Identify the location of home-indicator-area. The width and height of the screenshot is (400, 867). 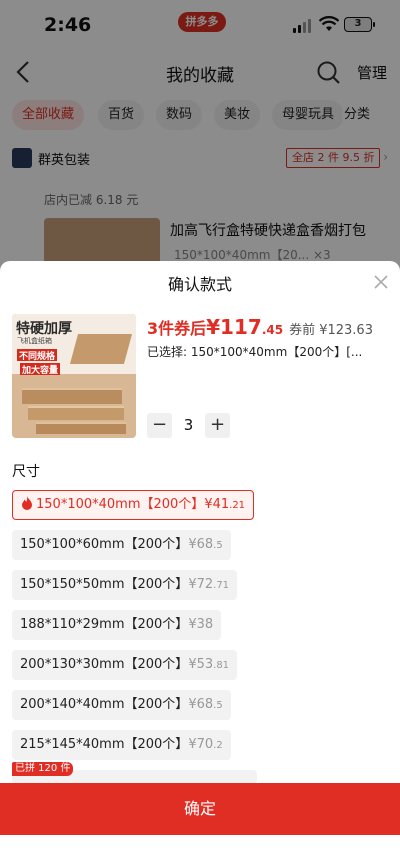
(200, 851).